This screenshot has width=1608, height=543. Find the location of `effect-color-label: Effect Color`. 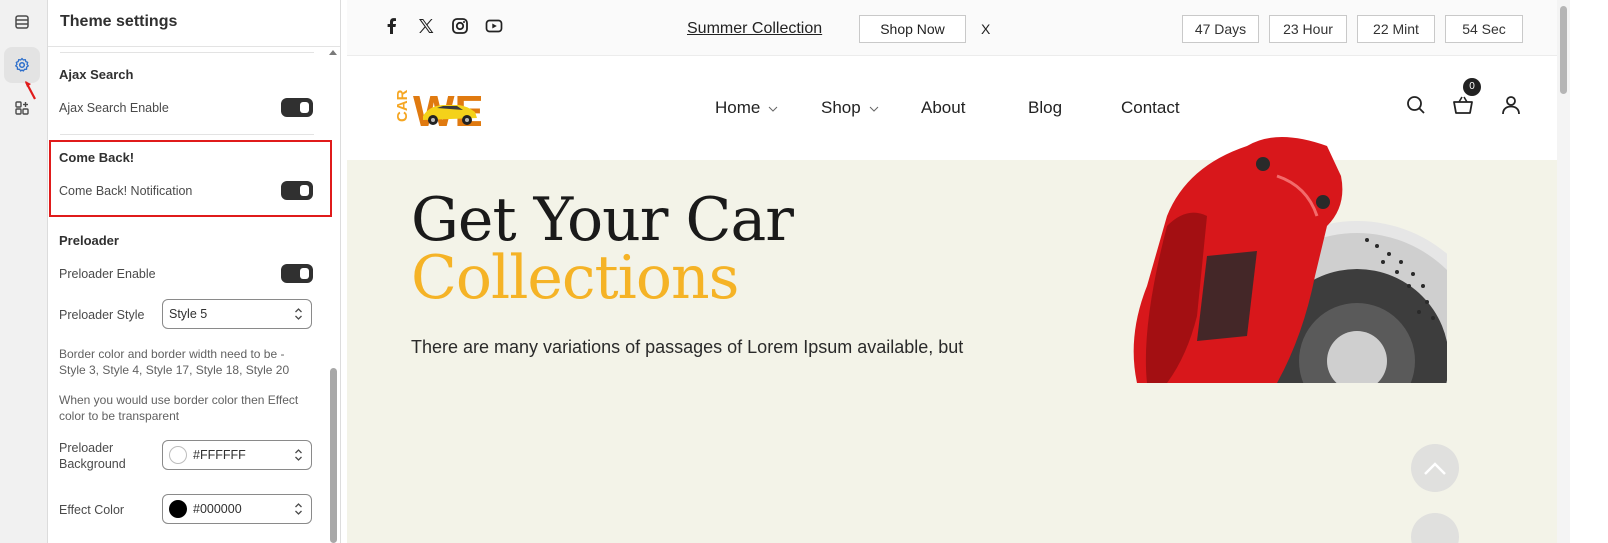

effect-color-label: Effect Color is located at coordinates (92, 510).